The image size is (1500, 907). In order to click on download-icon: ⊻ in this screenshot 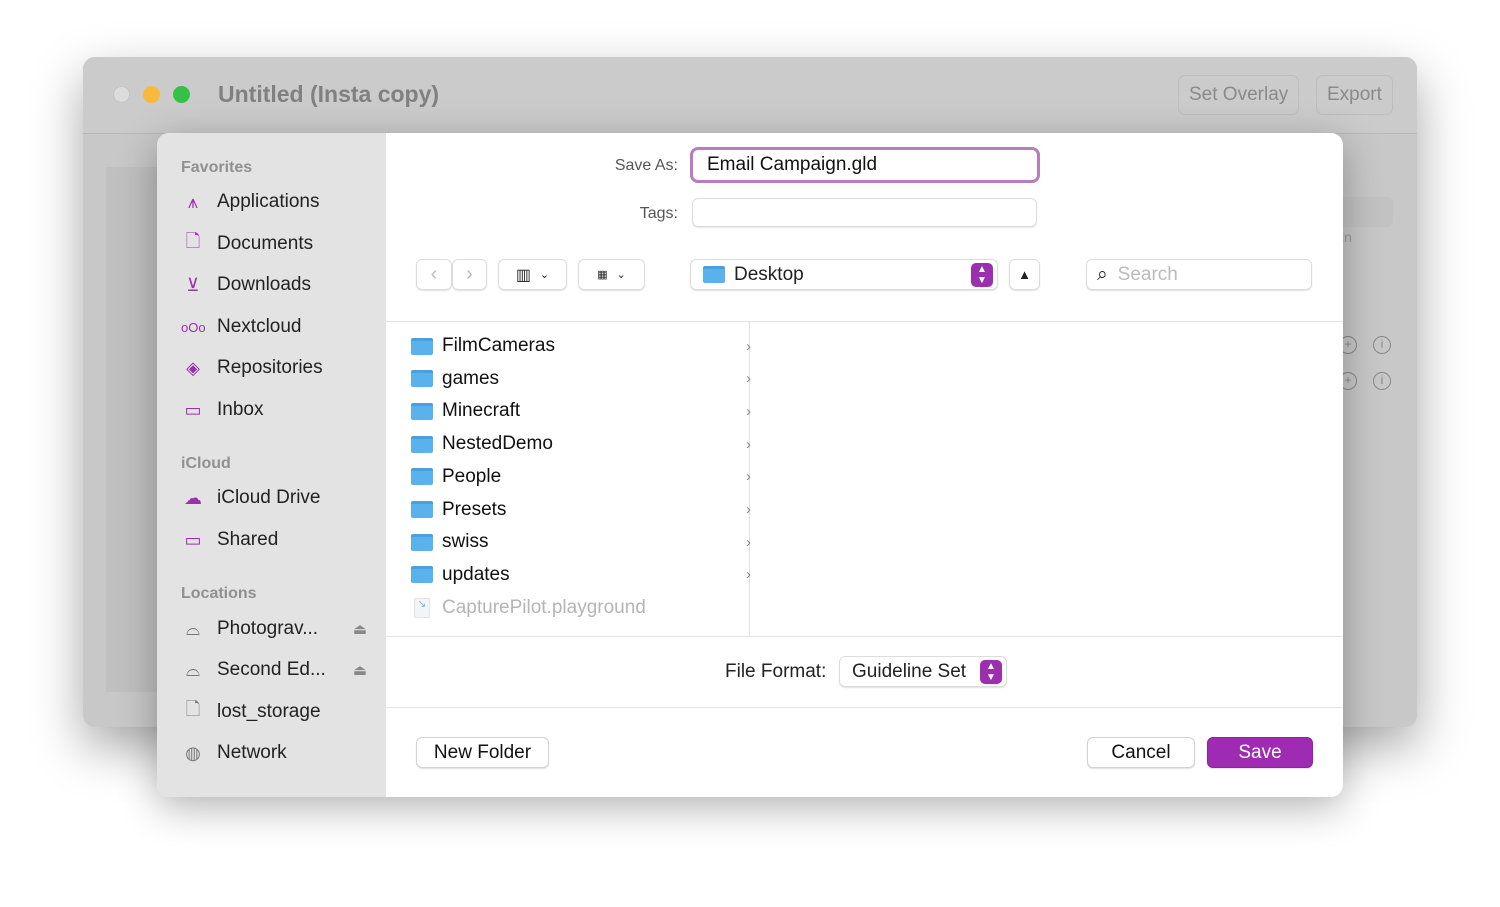, I will do `click(193, 284)`.